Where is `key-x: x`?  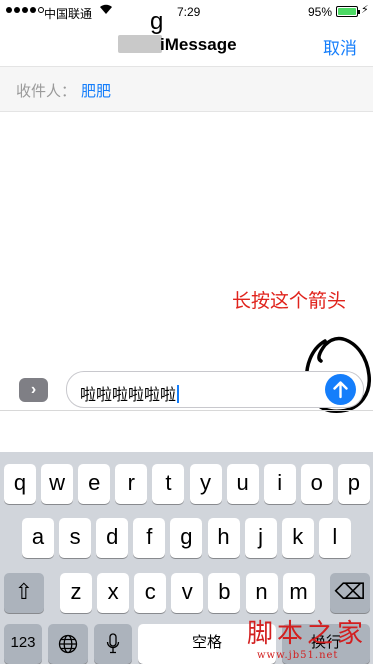
key-x: x is located at coordinates (113, 593).